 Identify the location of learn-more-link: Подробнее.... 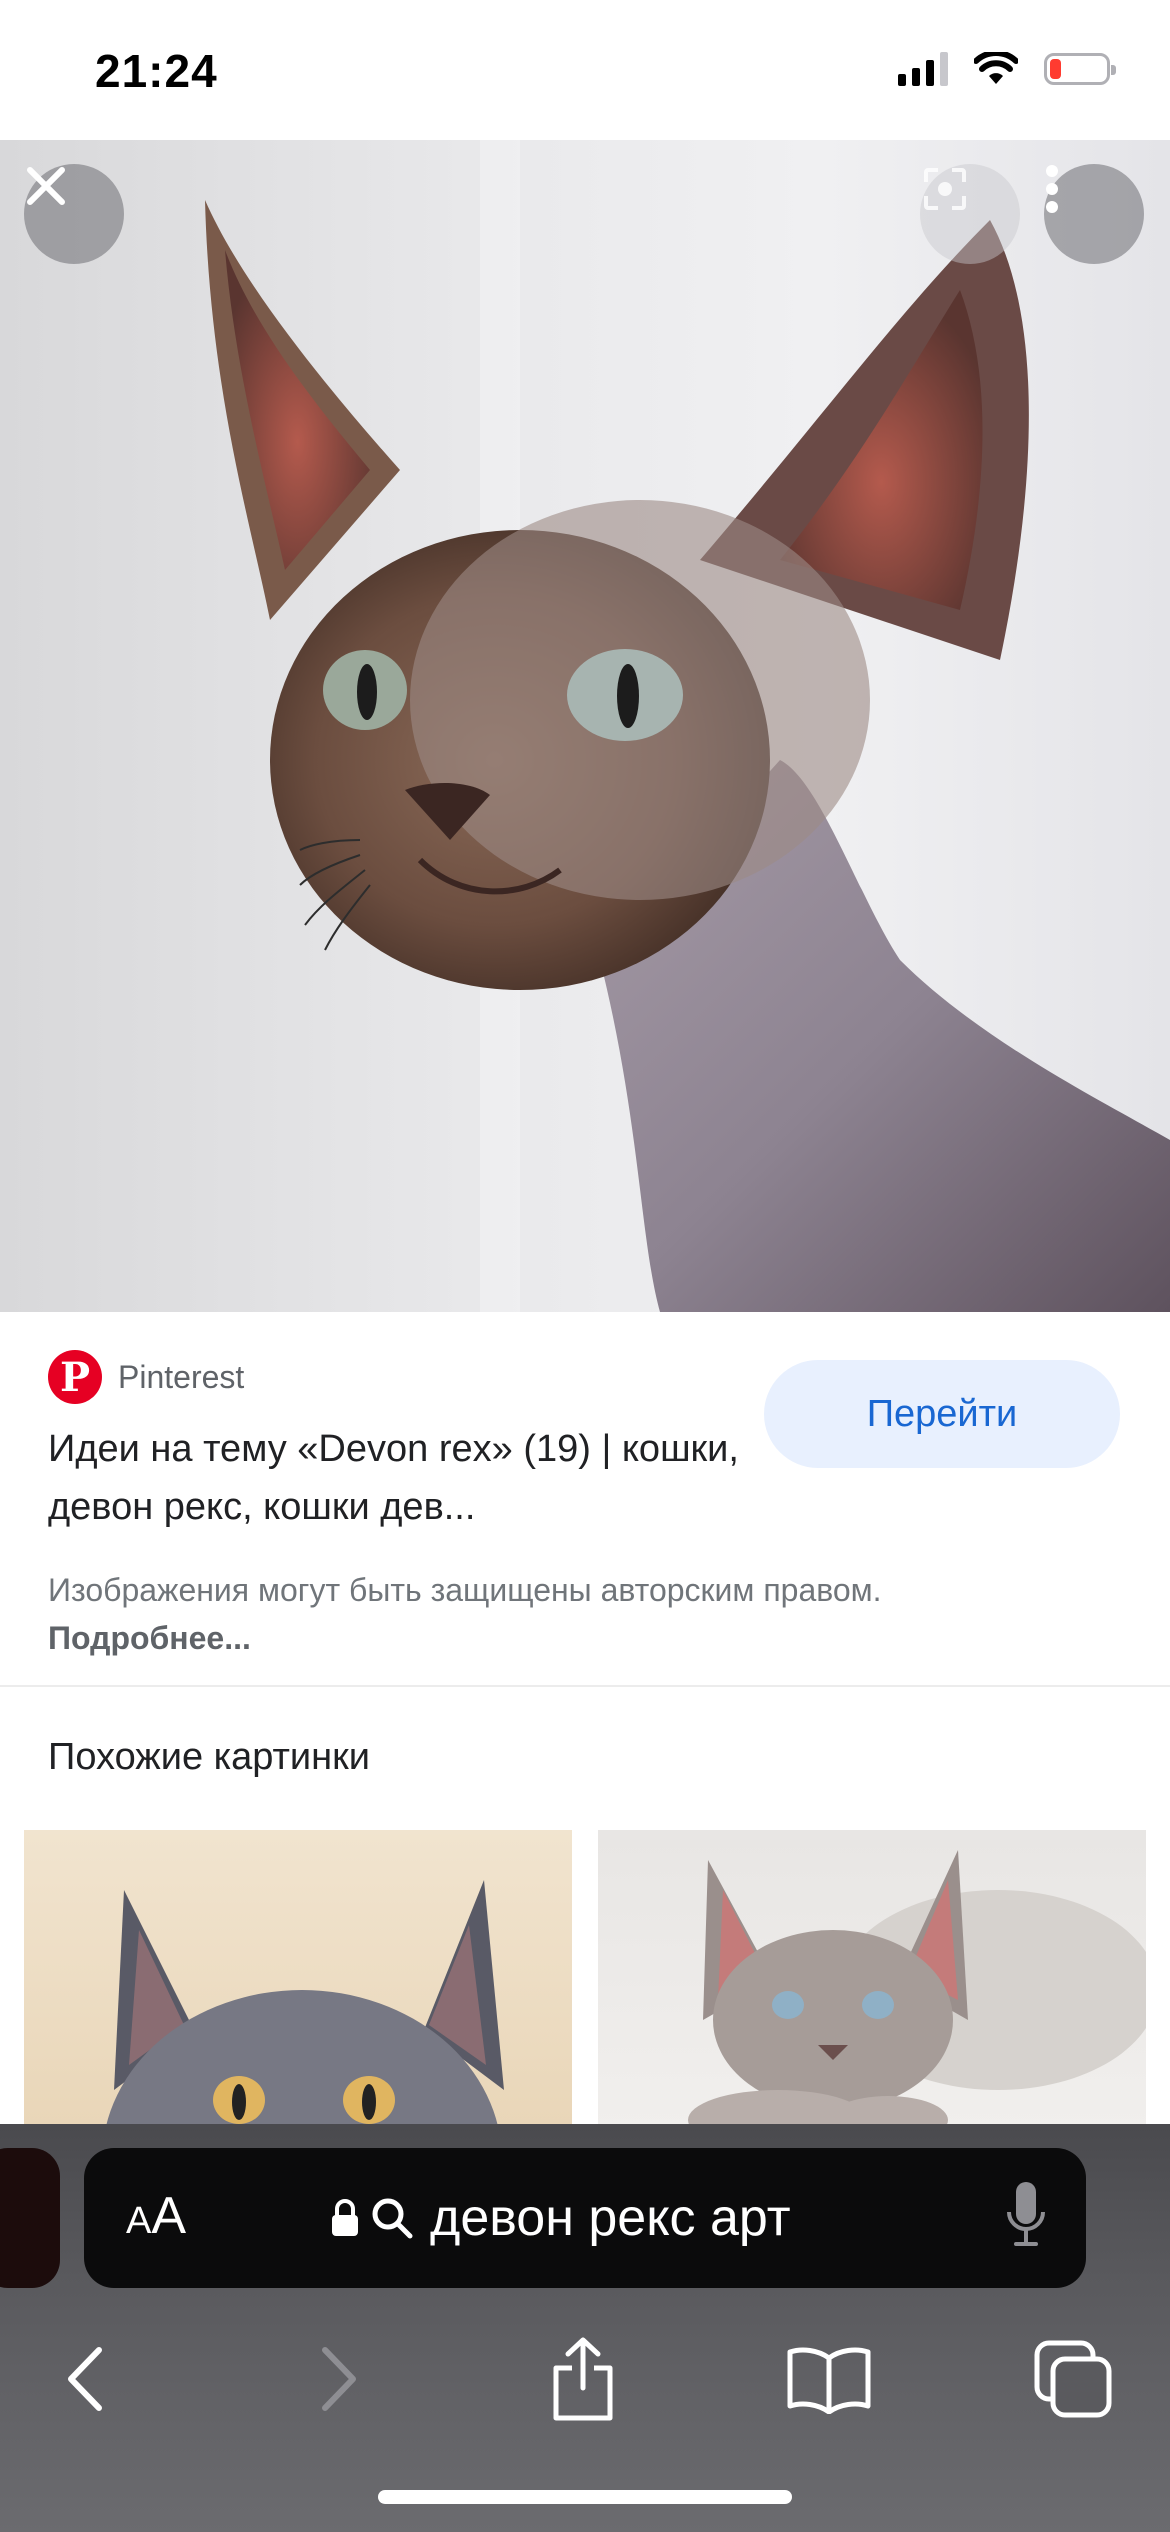
(149, 1638).